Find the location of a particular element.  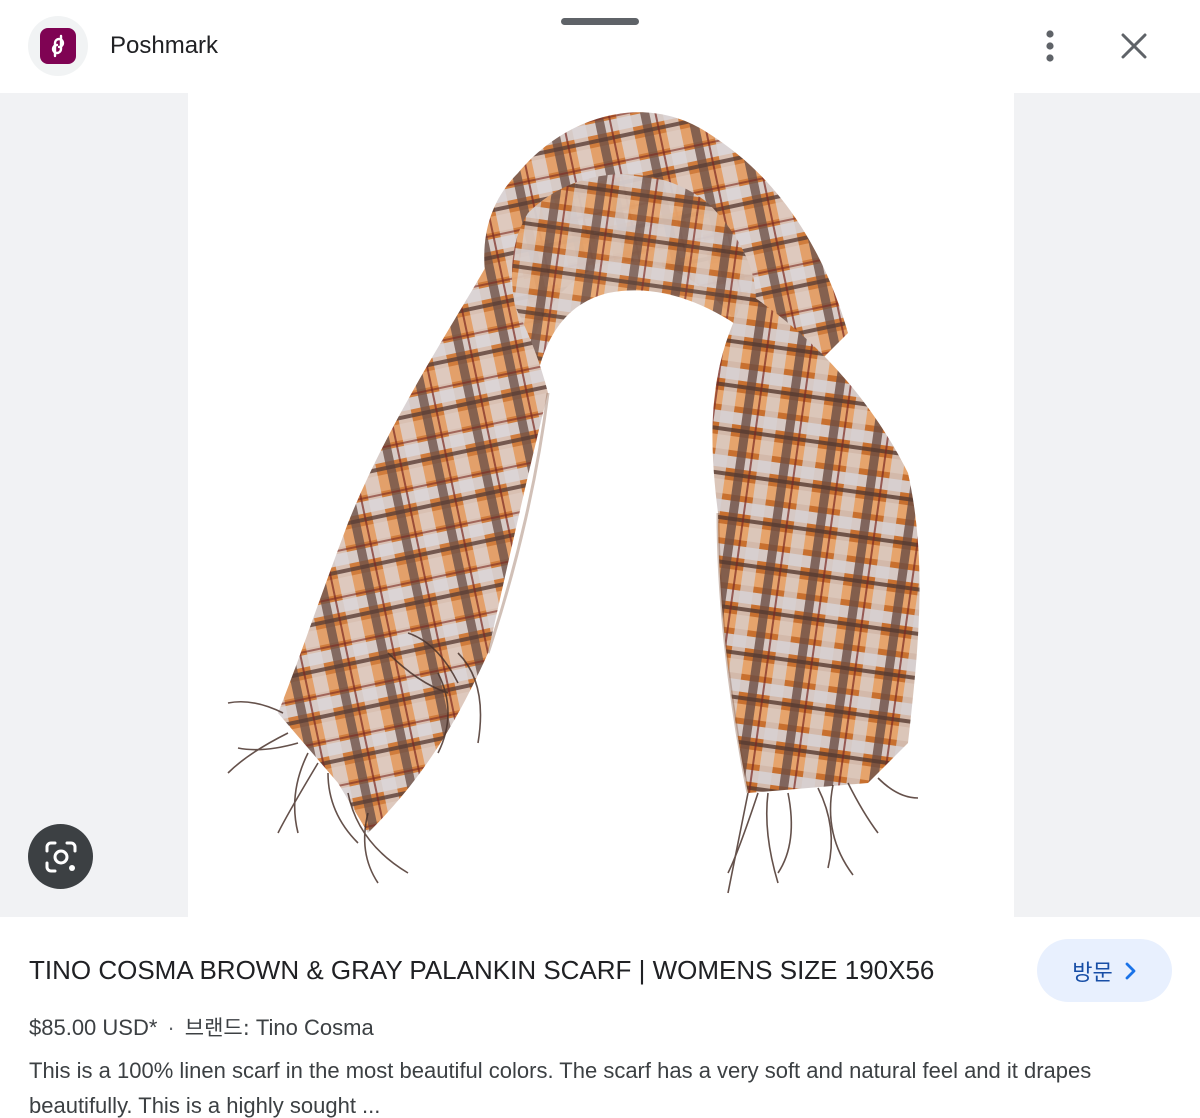

more-options-button is located at coordinates (1050, 46).